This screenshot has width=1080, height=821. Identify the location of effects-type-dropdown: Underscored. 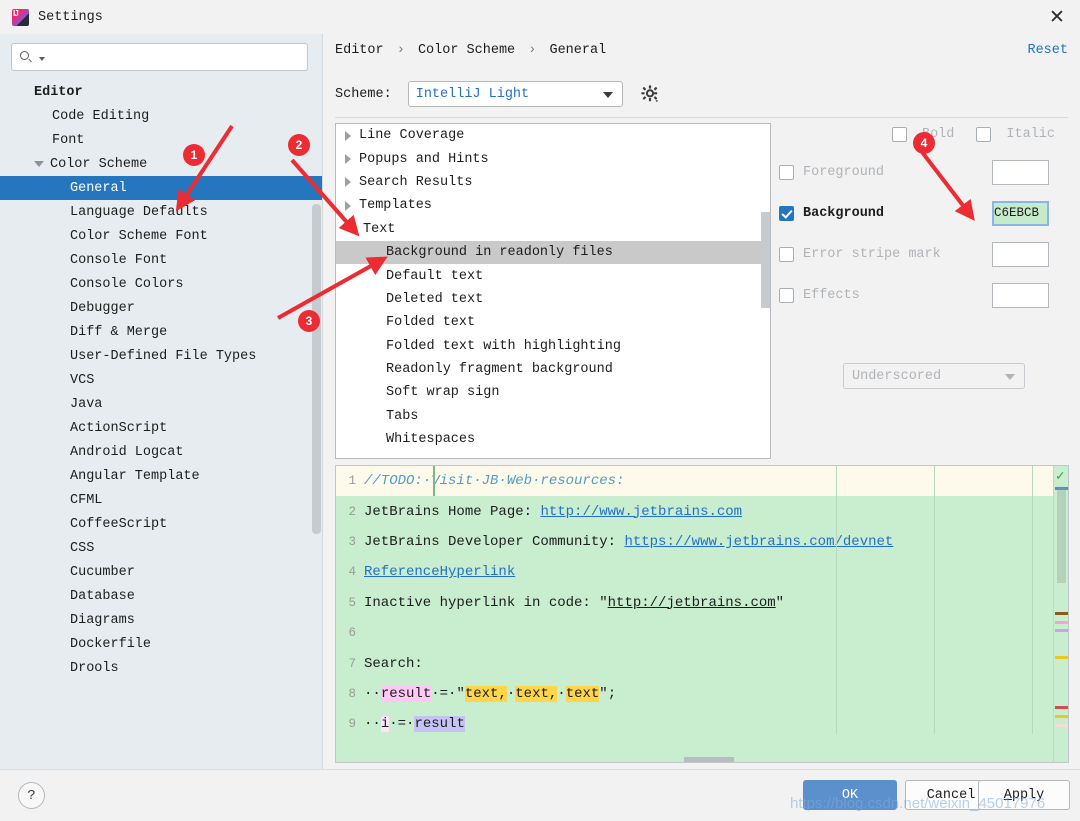
(934, 376).